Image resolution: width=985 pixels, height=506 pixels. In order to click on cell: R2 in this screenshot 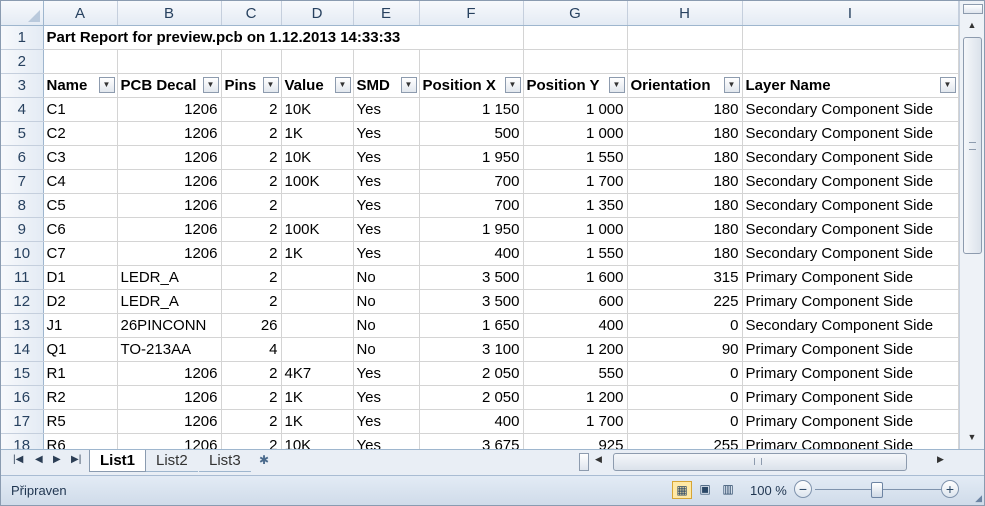, I will do `click(80, 397)`.